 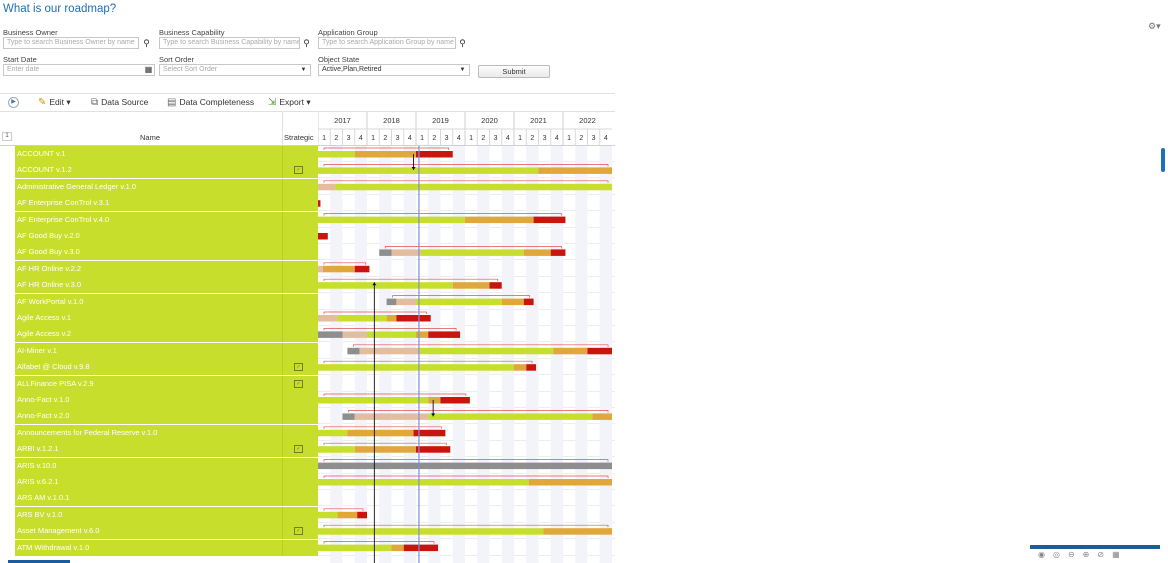 What do you see at coordinates (1071, 554) in the screenshot?
I see `zoom-out-icon: ⊖` at bounding box center [1071, 554].